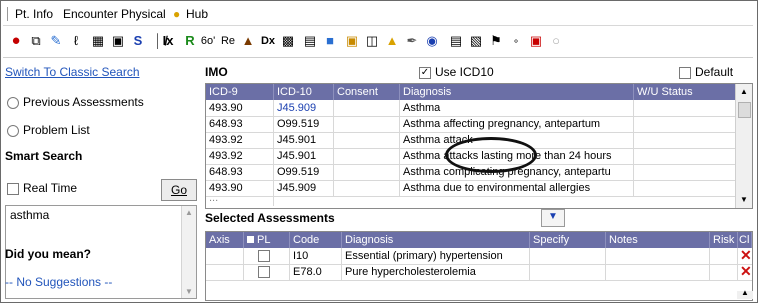 The height and width of the screenshot is (303, 758). Describe the element at coordinates (72, 72) in the screenshot. I see `switch-classic-search-link: Switch To Classic Search` at that location.